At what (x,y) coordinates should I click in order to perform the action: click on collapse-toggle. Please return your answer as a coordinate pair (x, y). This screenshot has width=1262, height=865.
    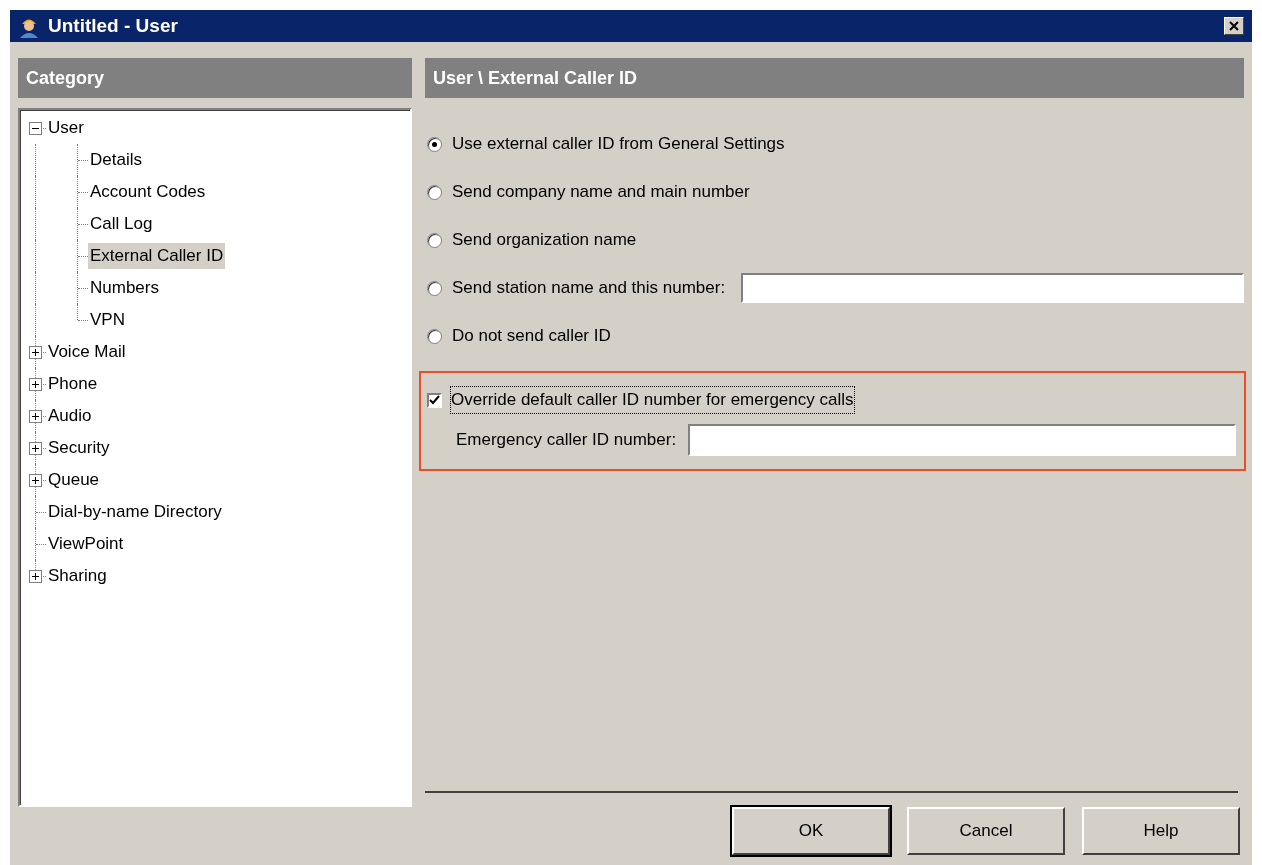
    Looking at the image, I should click on (35, 128).